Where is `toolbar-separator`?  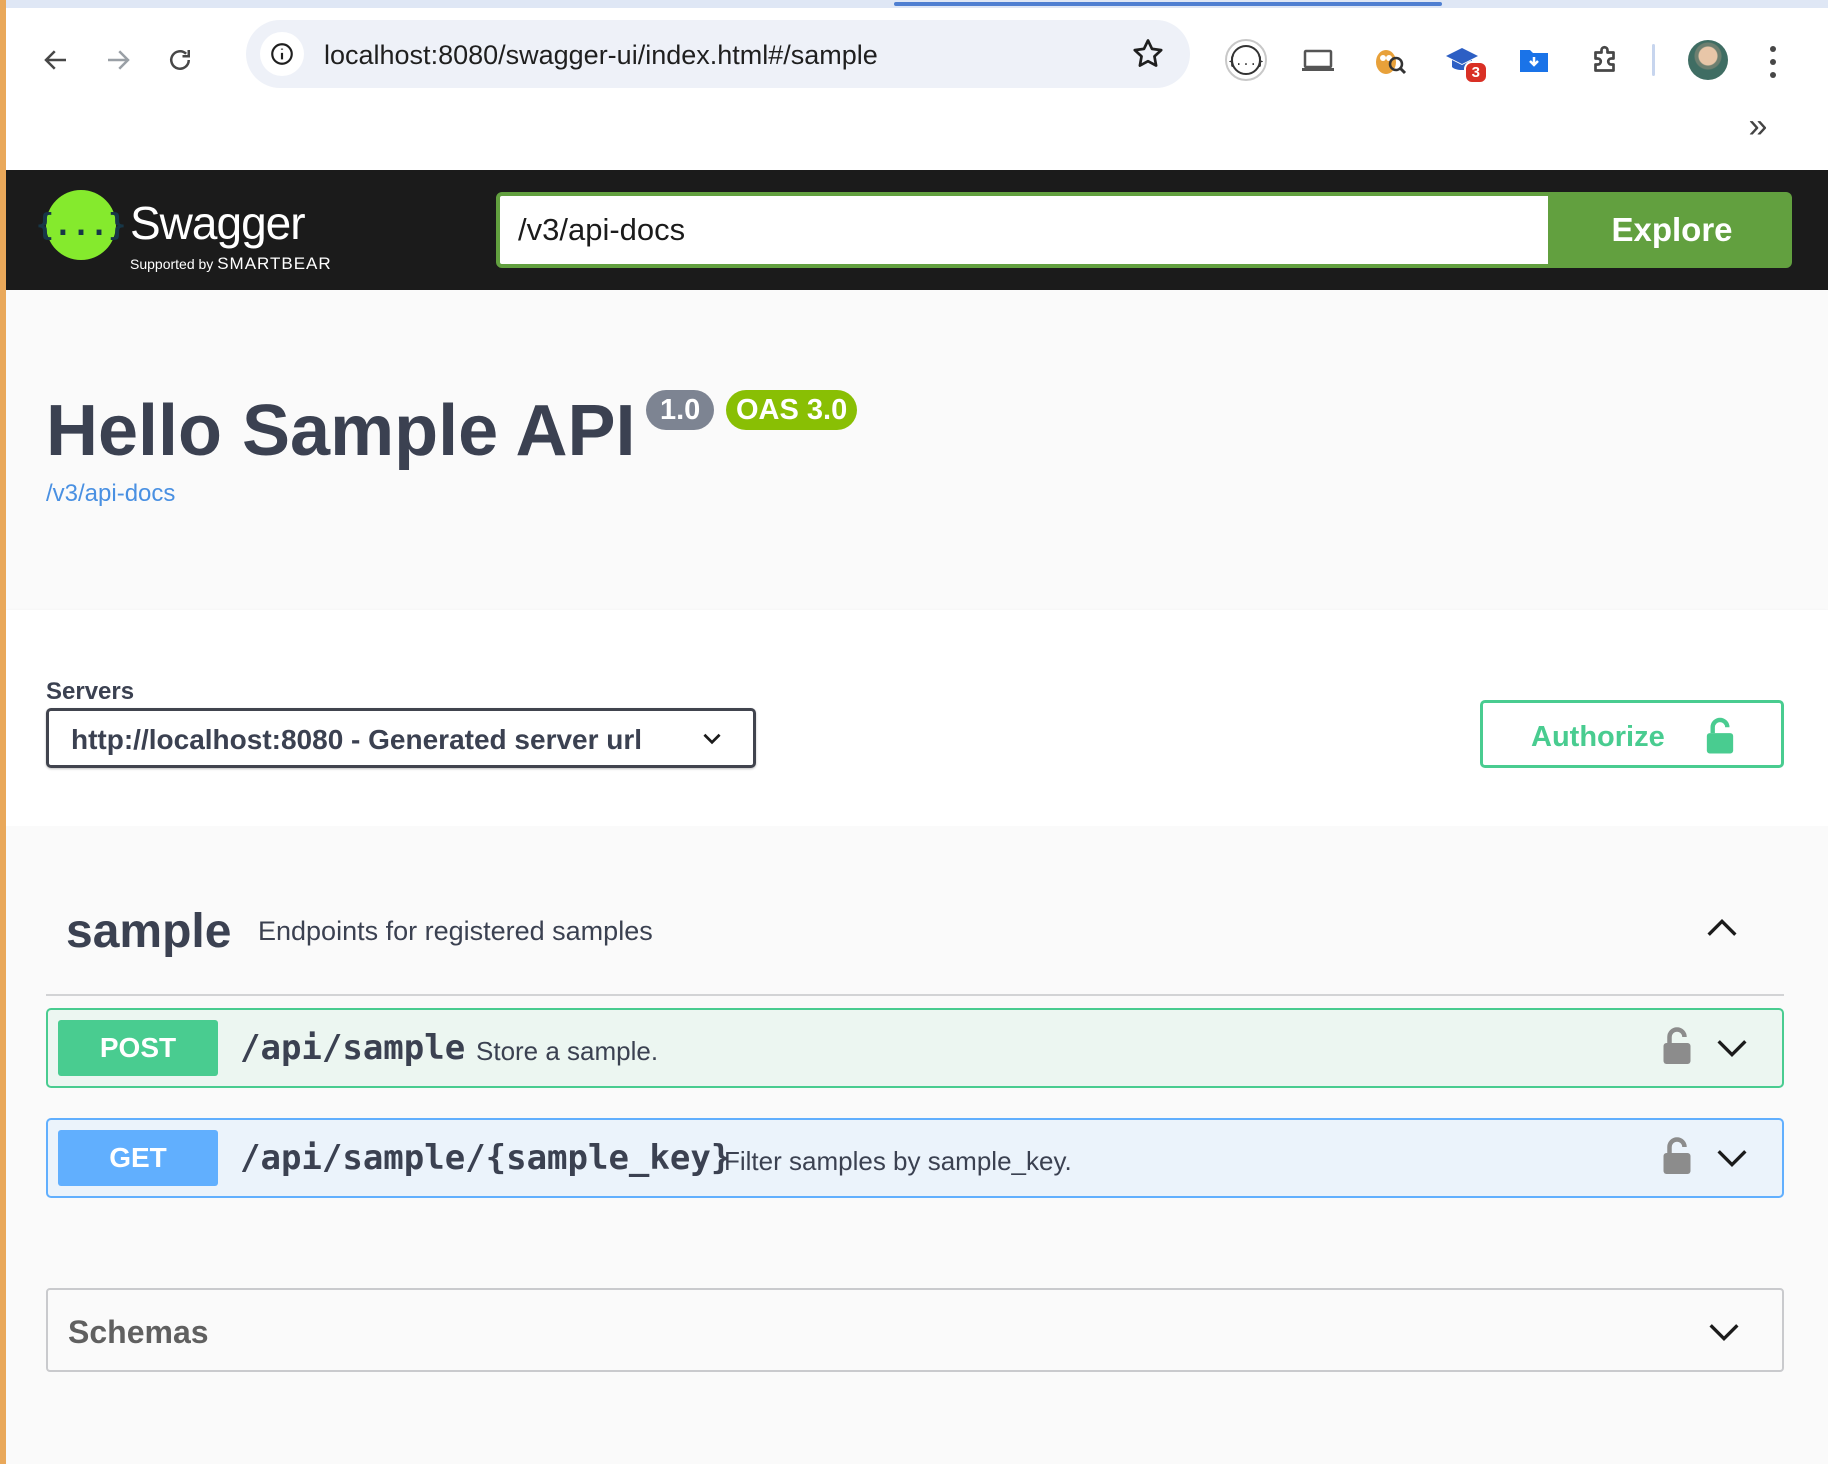
toolbar-separator is located at coordinates (1653, 60).